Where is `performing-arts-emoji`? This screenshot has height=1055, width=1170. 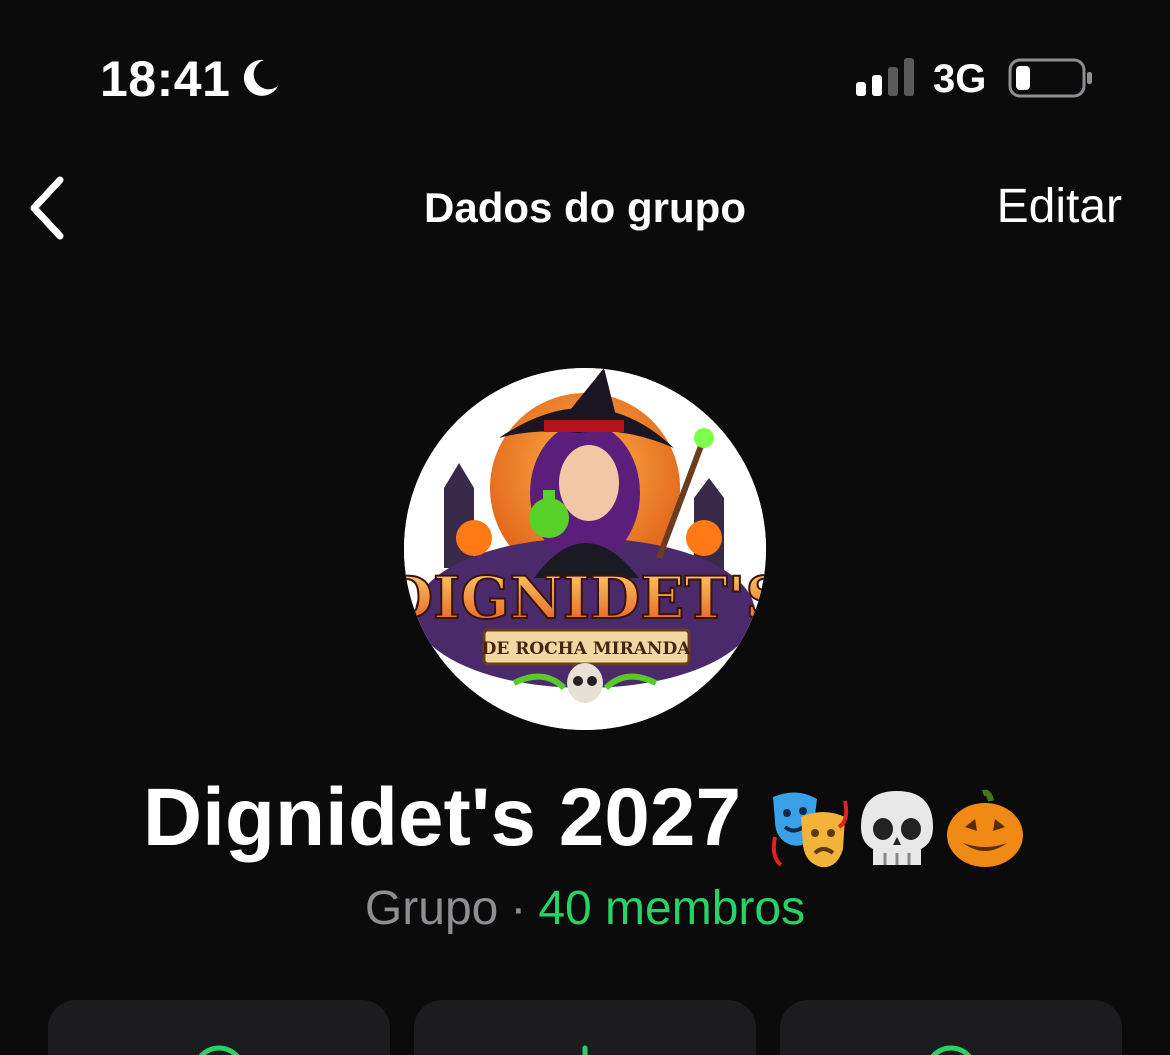 performing-arts-emoji is located at coordinates (810, 829).